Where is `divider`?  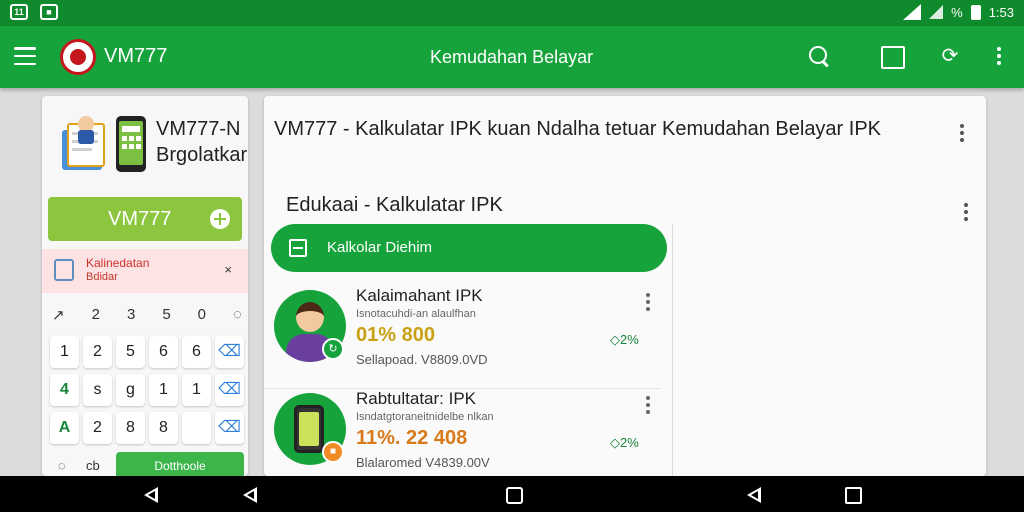
divider is located at coordinates (672, 350).